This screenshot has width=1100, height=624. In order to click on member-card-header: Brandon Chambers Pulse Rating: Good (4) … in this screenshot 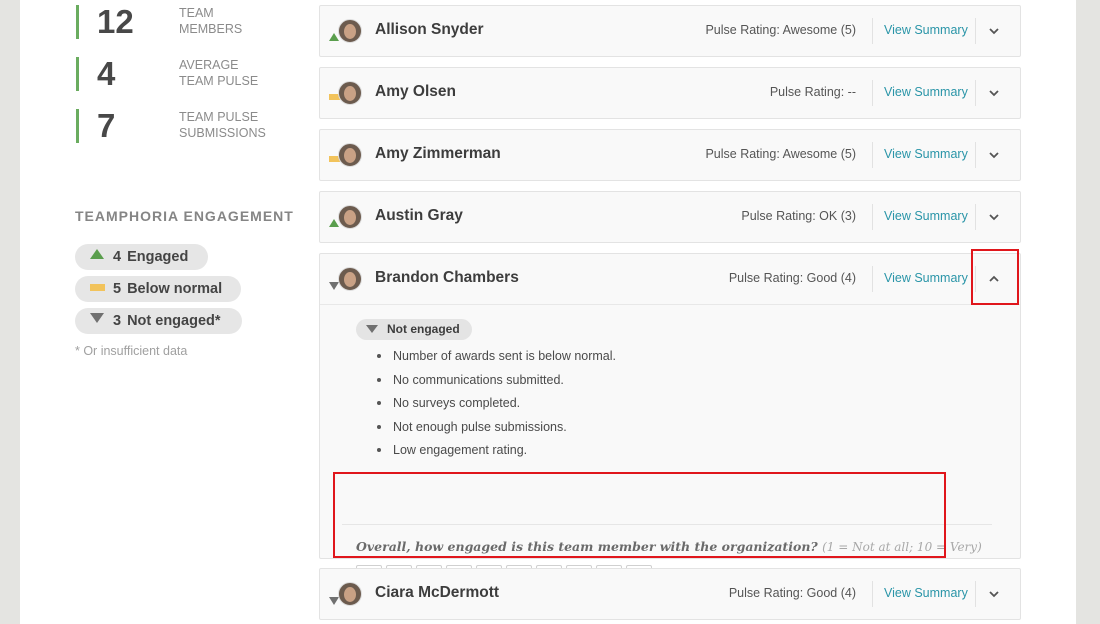, I will do `click(670, 279)`.